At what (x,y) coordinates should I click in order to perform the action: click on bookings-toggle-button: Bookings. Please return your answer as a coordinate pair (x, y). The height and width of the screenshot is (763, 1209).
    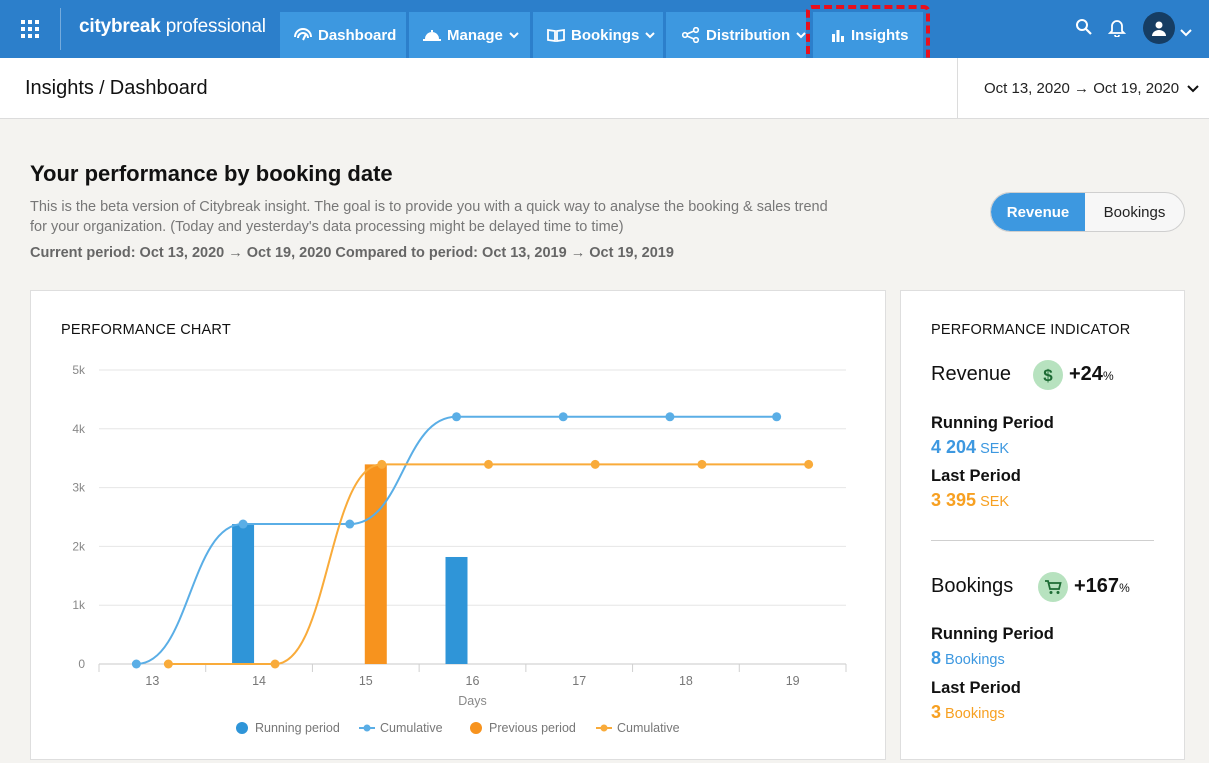
    Looking at the image, I should click on (1134, 212).